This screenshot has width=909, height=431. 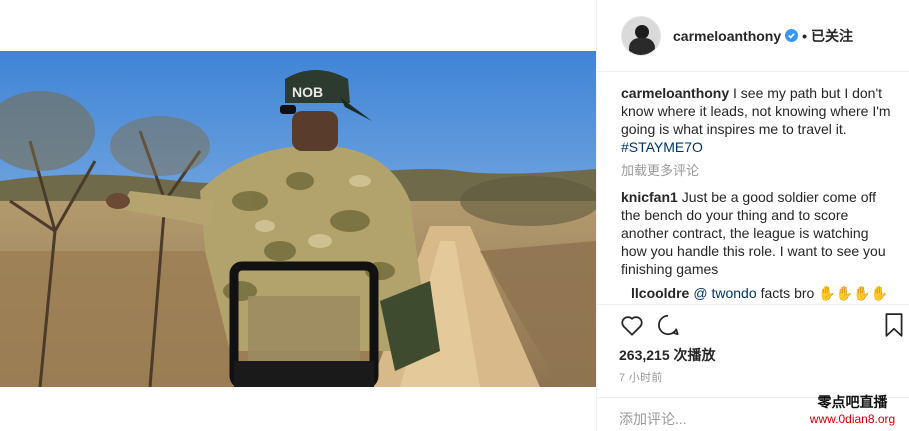 I want to click on post-time: 7 小时前, so click(x=641, y=378).